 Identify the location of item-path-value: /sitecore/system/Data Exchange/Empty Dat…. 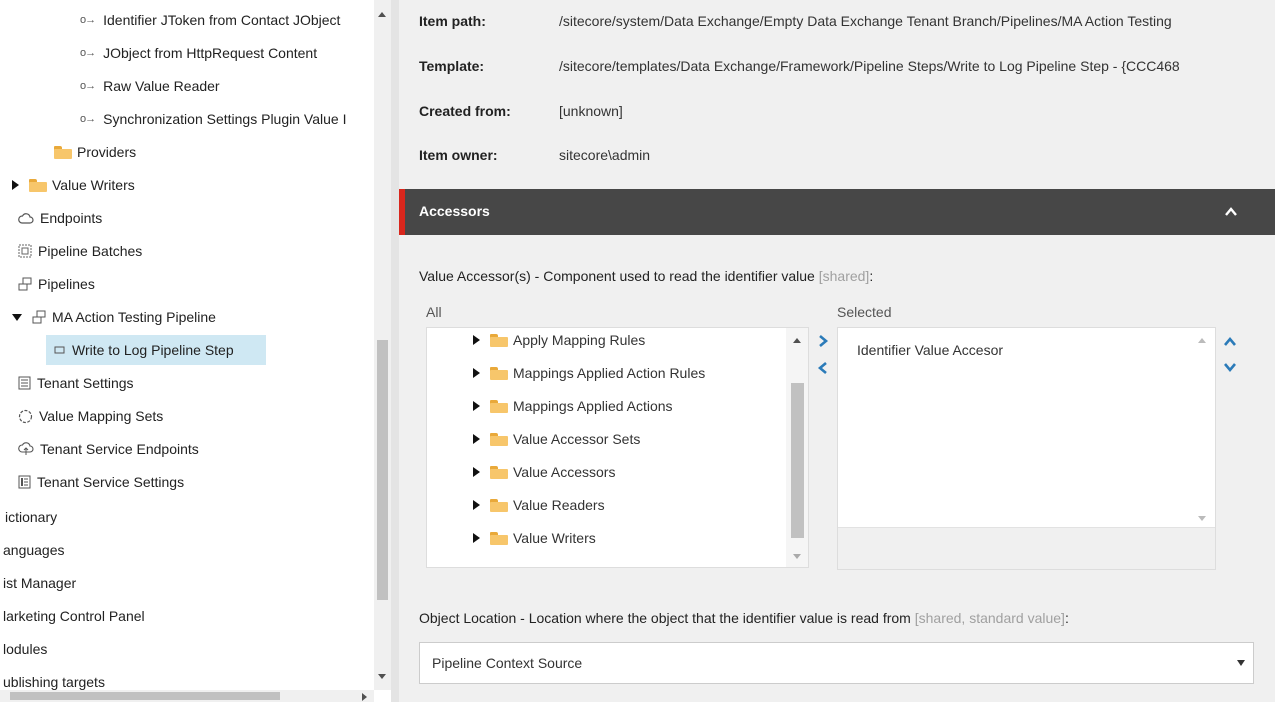
(865, 21).